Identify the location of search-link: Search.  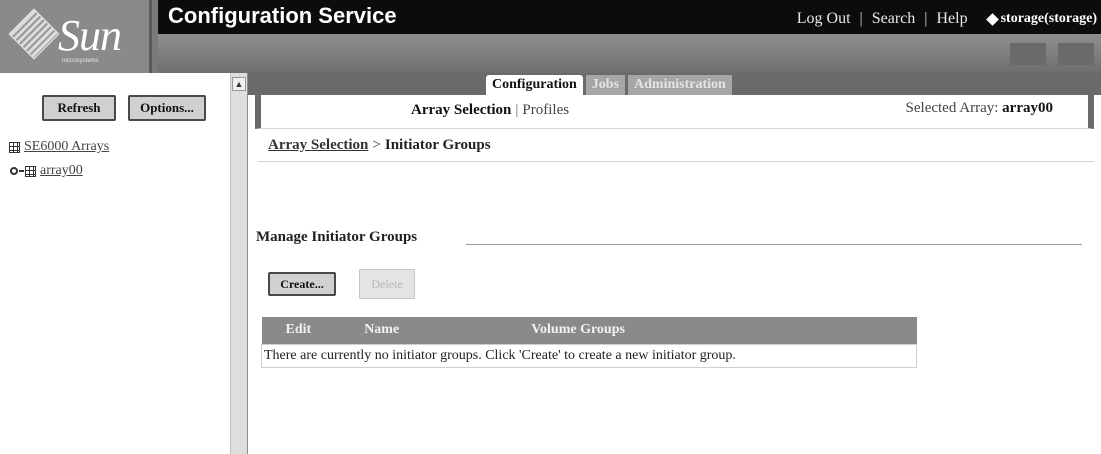
(894, 19).